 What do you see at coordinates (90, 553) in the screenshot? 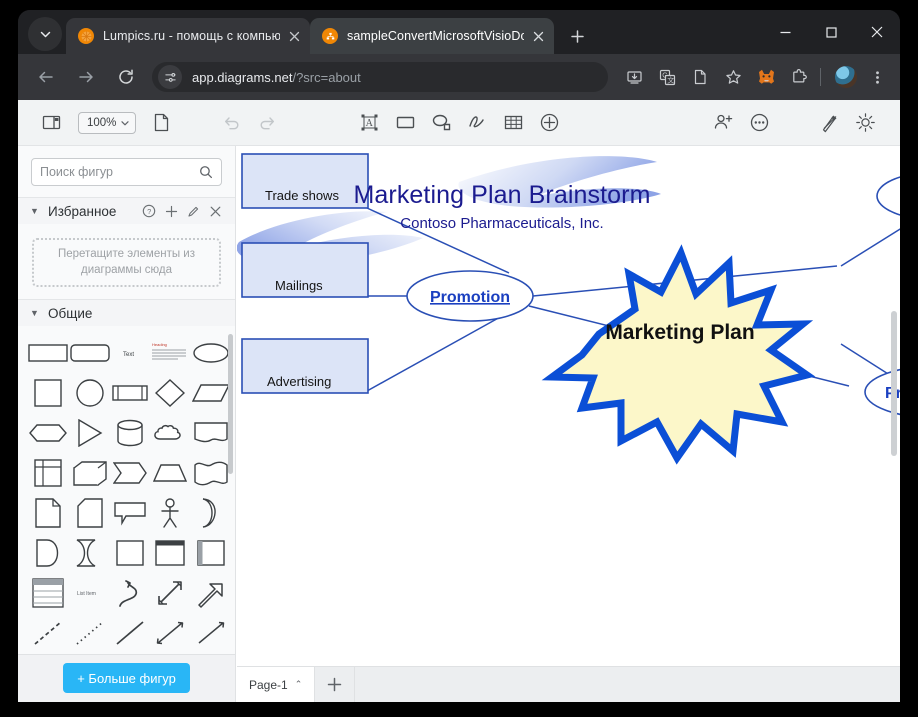
I see `shape-double-arrow` at bounding box center [90, 553].